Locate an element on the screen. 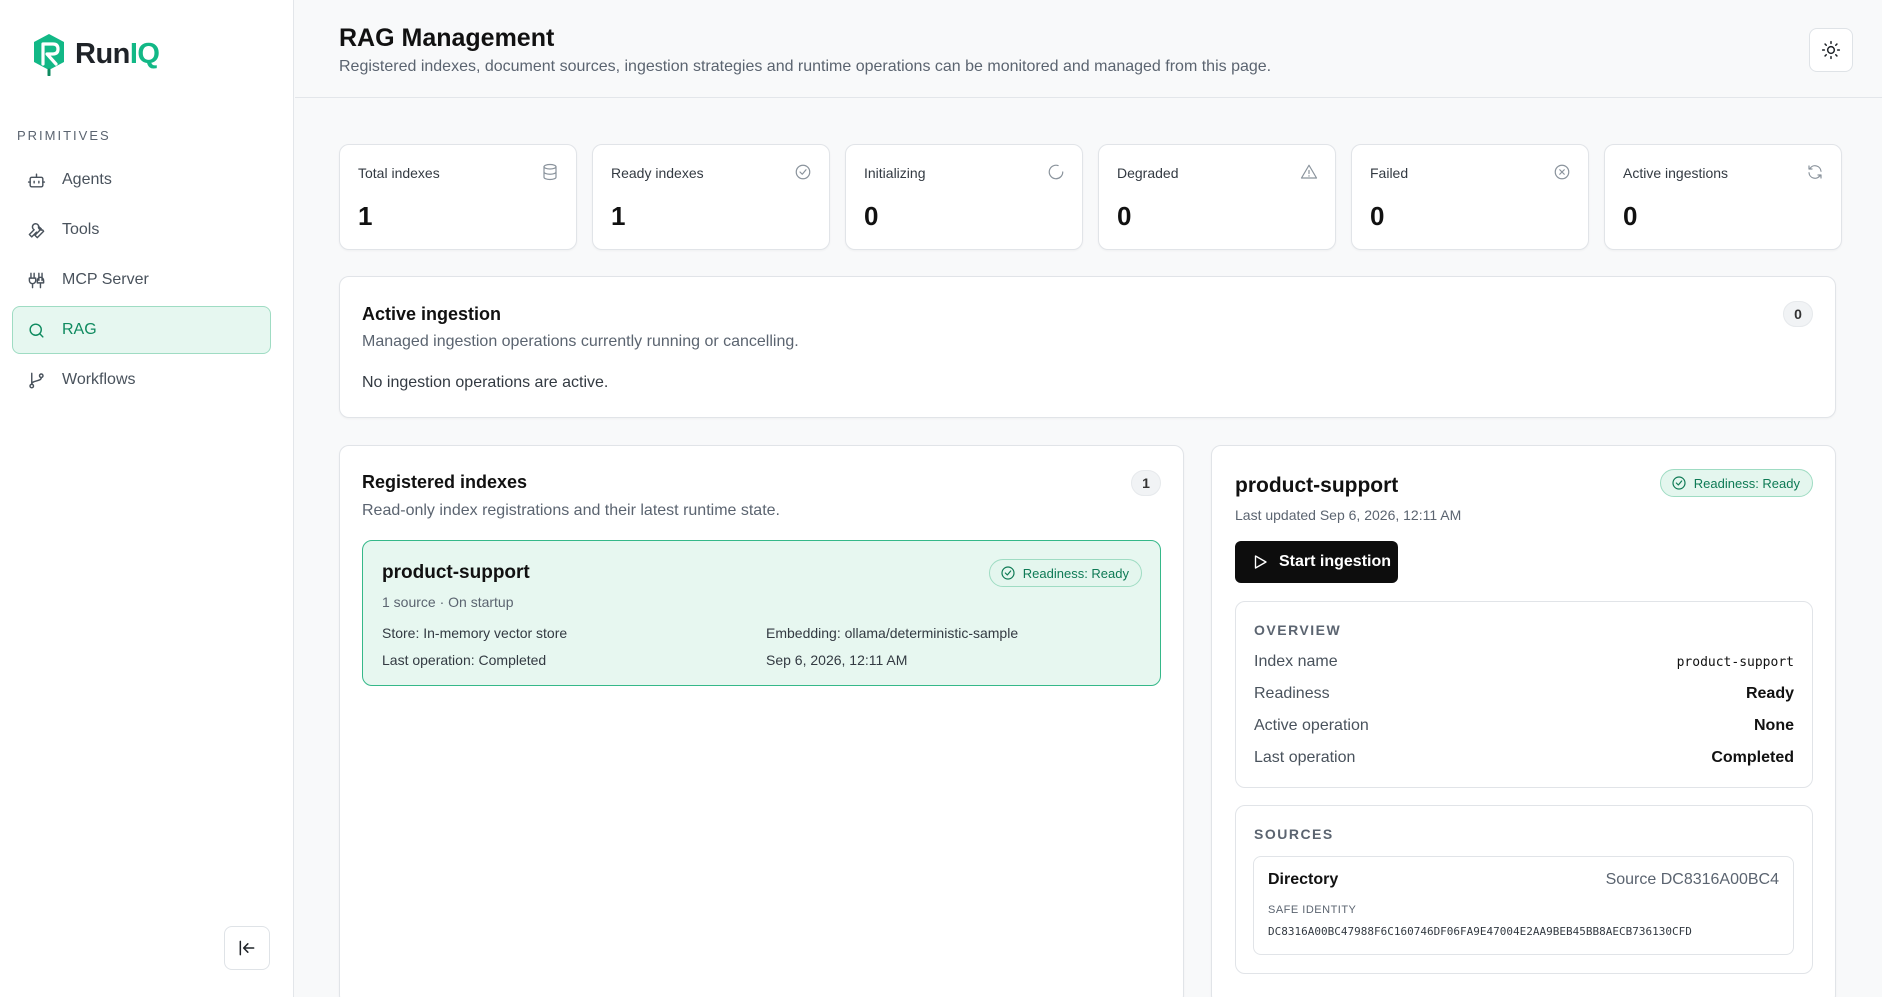 The width and height of the screenshot is (1882, 997). sidebar-item-rag: RAG is located at coordinates (141, 330).